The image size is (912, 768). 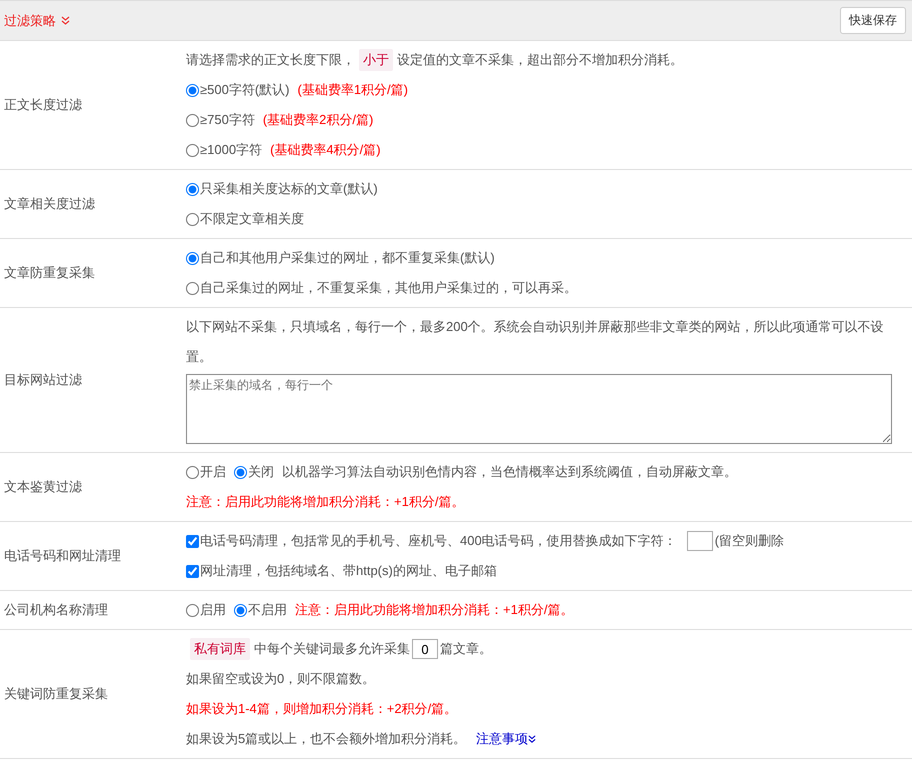 I want to click on description-text: (留空则删除, so click(x=749, y=541).